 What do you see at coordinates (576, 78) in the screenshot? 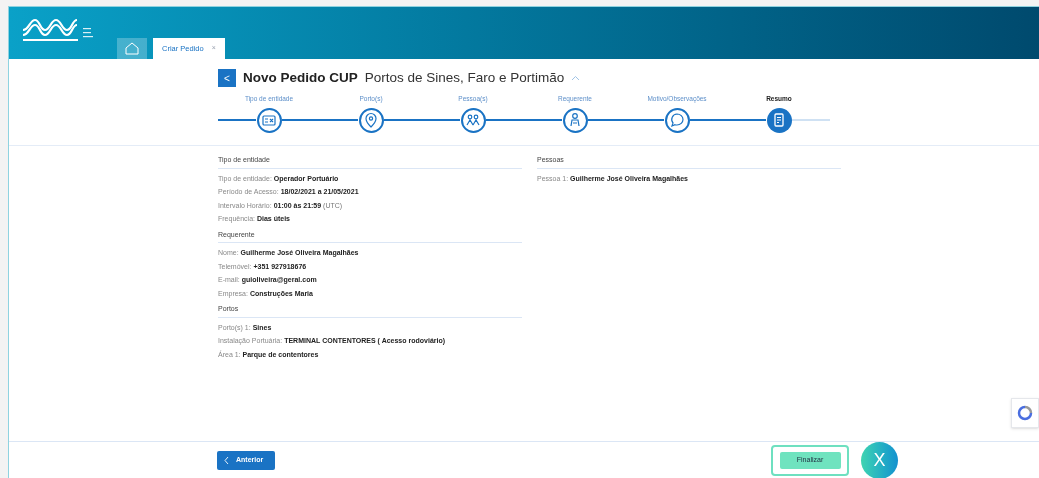
I see `chevron-up-icon` at bounding box center [576, 78].